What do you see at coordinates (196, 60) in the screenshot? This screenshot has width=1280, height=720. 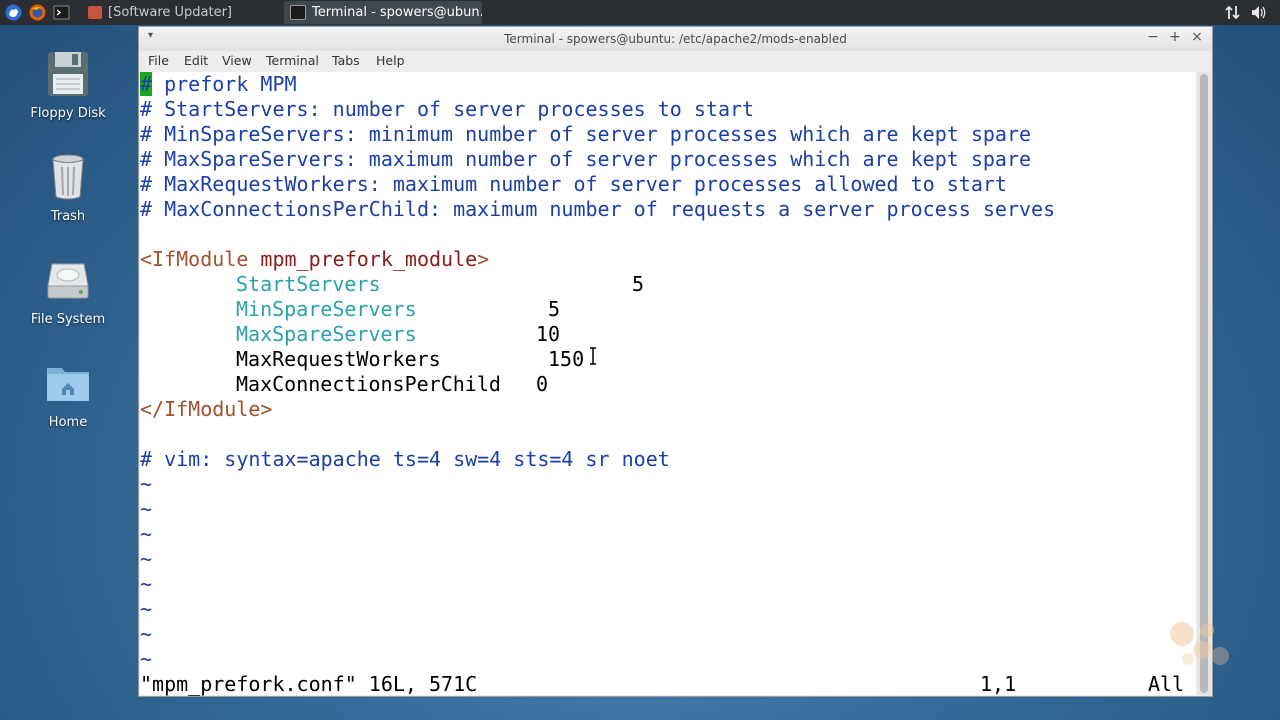 I see `menu-edit: Edit` at bounding box center [196, 60].